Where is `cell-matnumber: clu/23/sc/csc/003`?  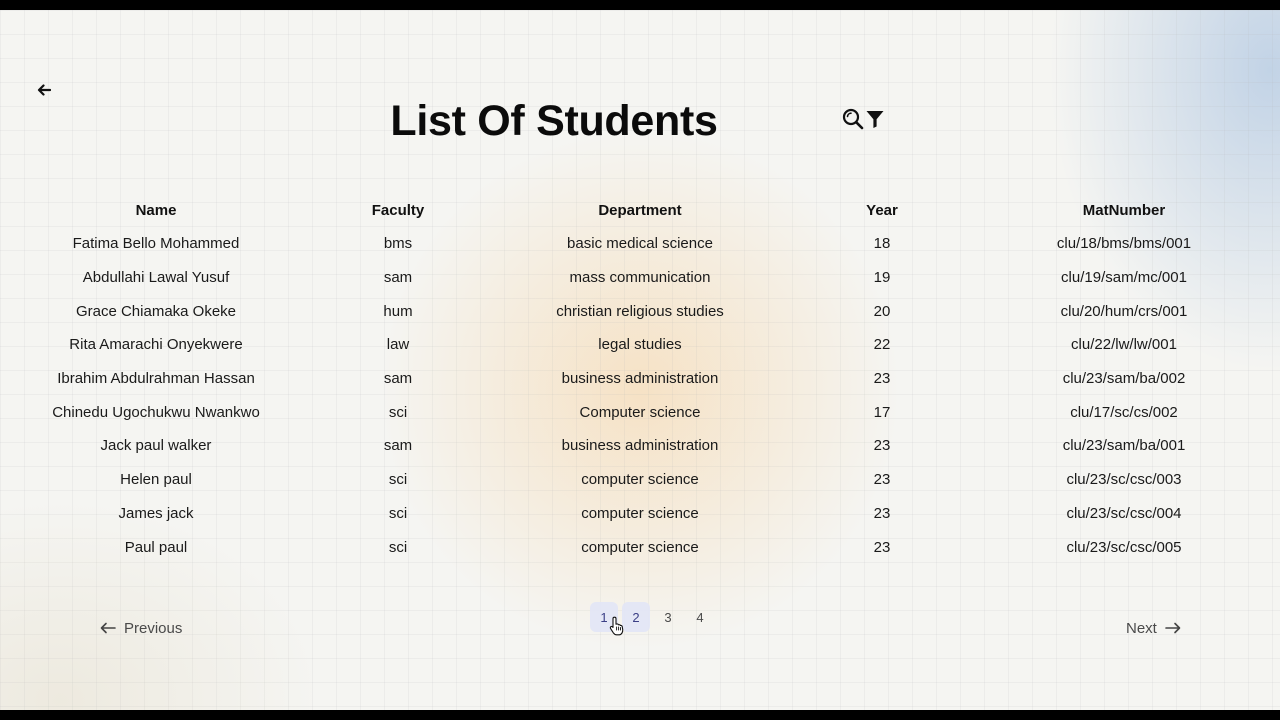 cell-matnumber: clu/23/sc/csc/003 is located at coordinates (1124, 480).